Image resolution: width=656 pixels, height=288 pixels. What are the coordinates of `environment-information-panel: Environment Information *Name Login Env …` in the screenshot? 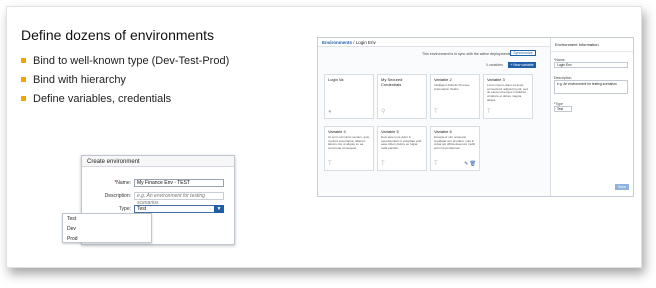 It's located at (591, 117).